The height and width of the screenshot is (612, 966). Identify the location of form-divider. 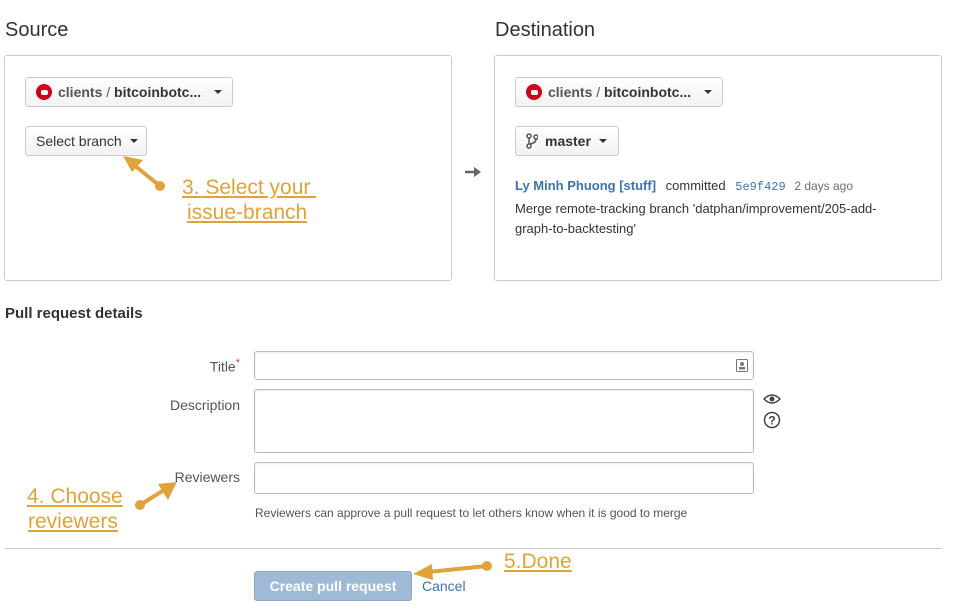
(473, 548).